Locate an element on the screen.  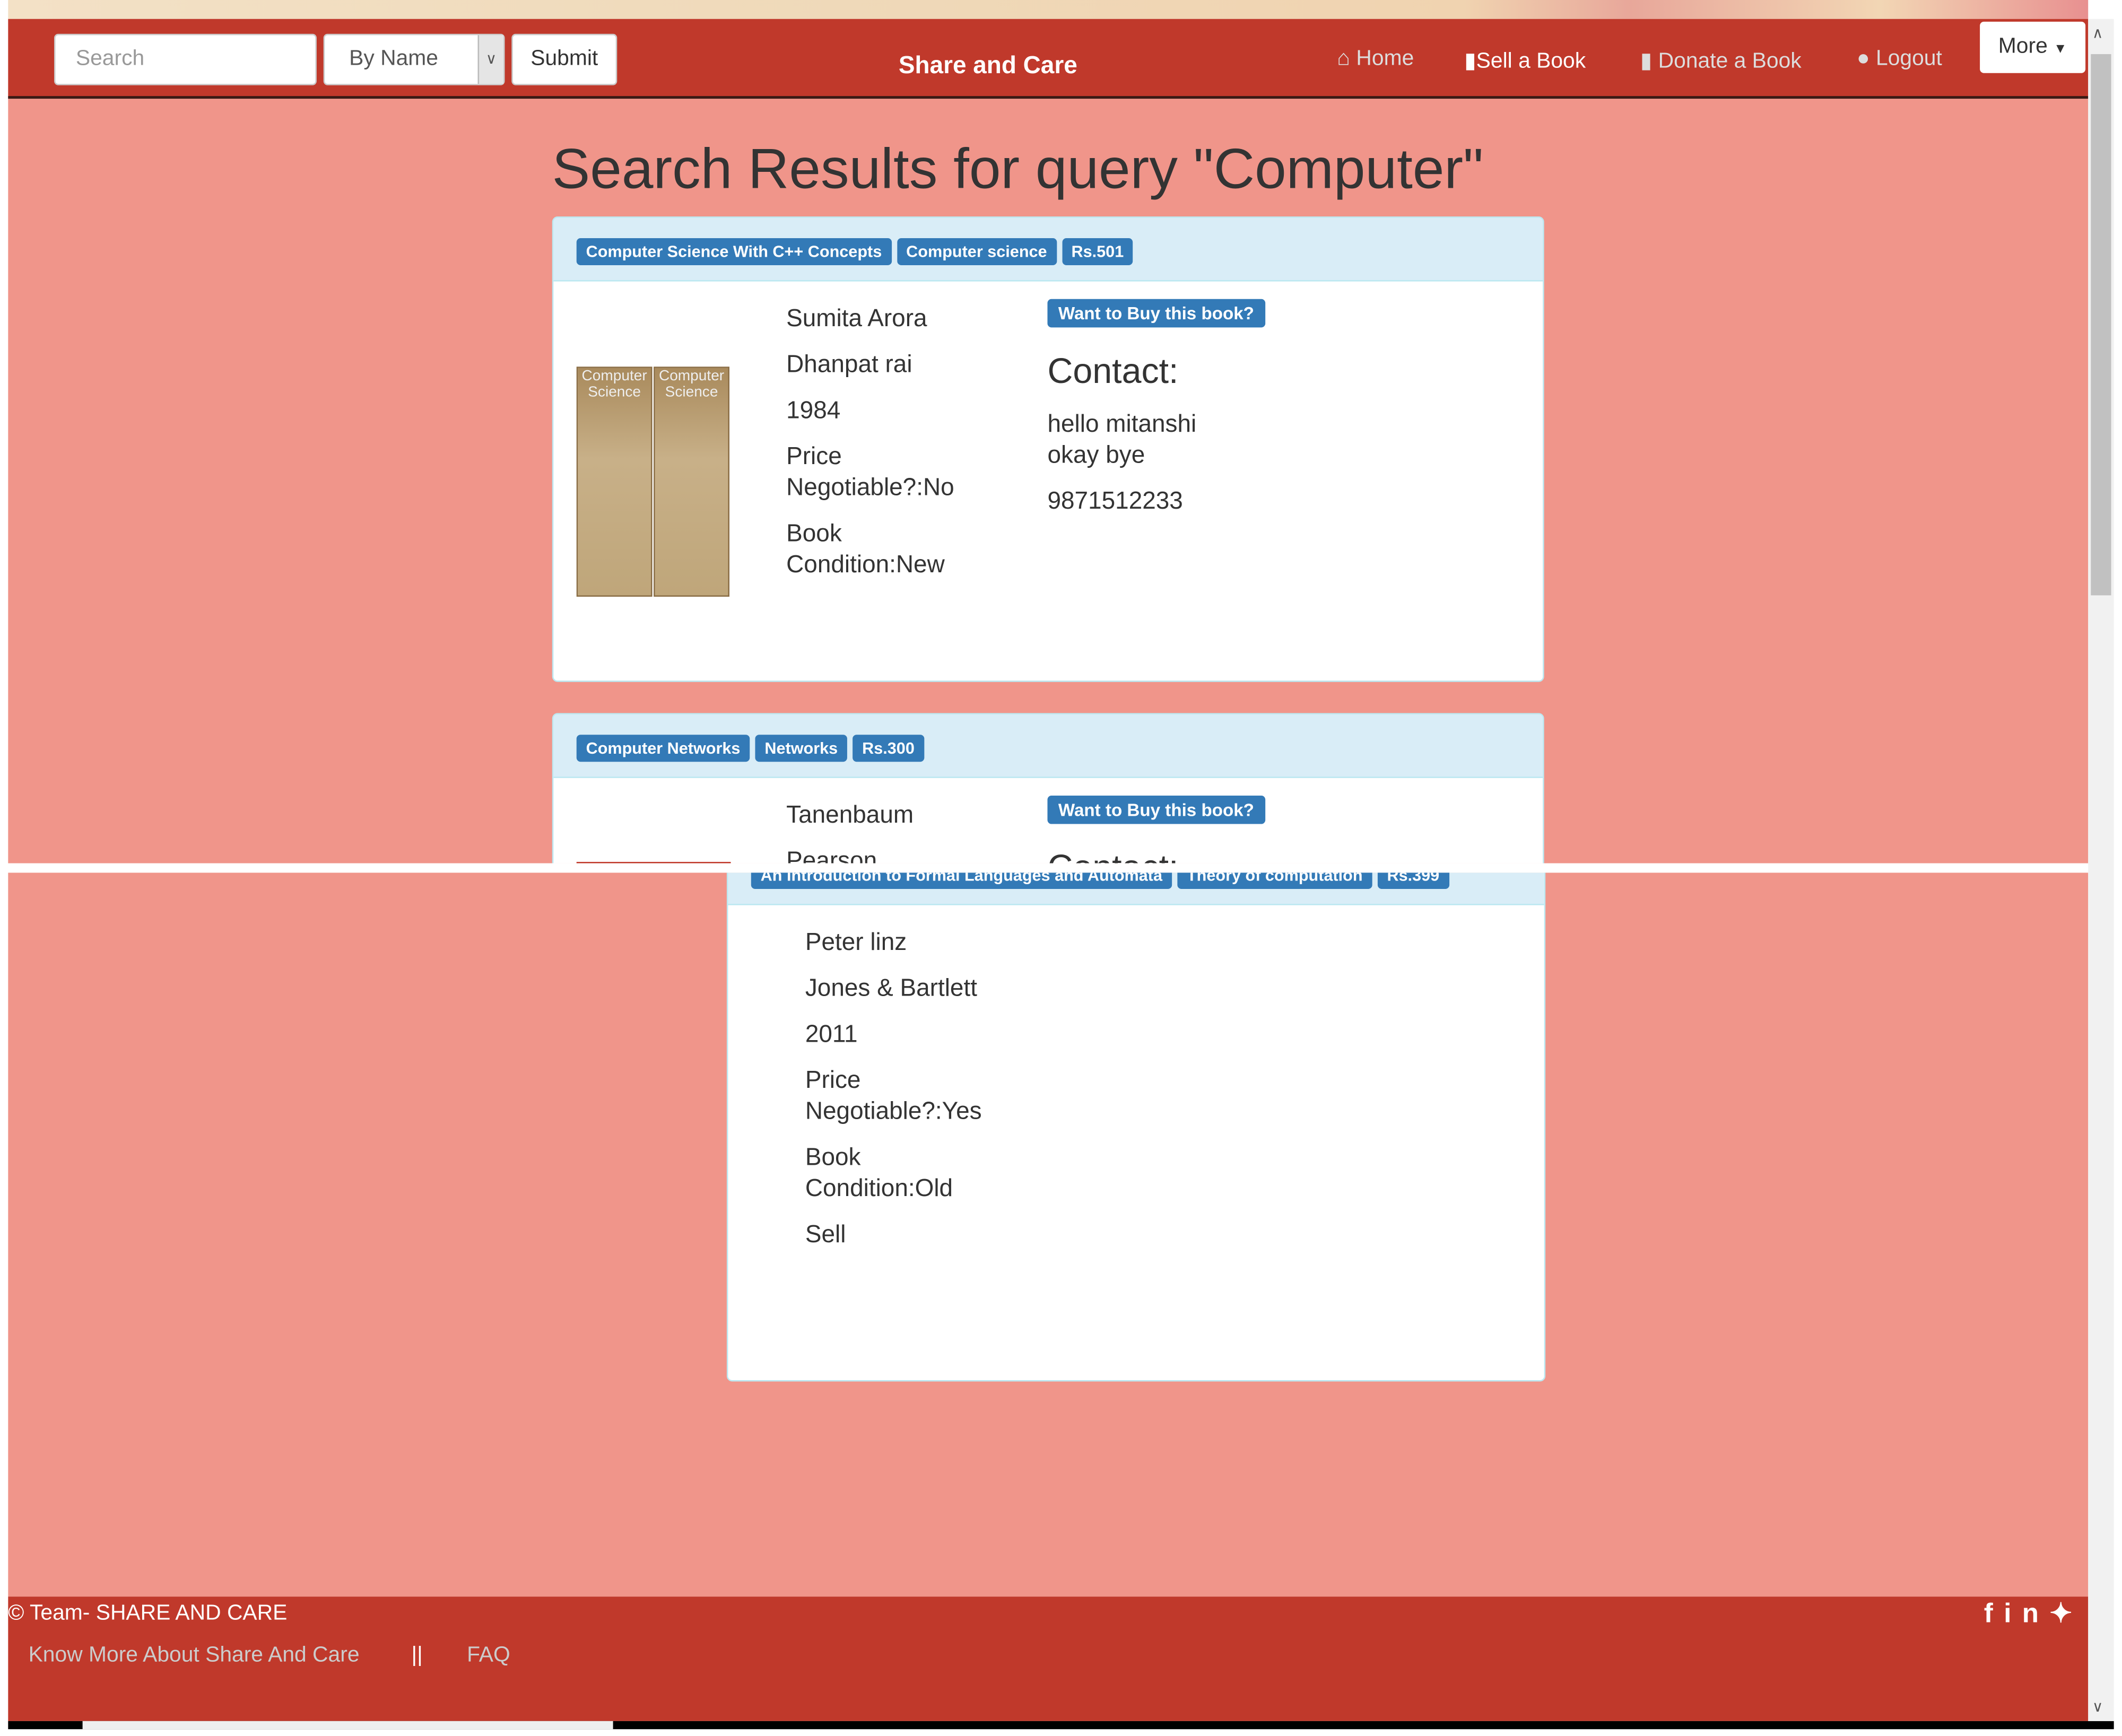
search-by-select: By Name ∨ is located at coordinates (414, 59).